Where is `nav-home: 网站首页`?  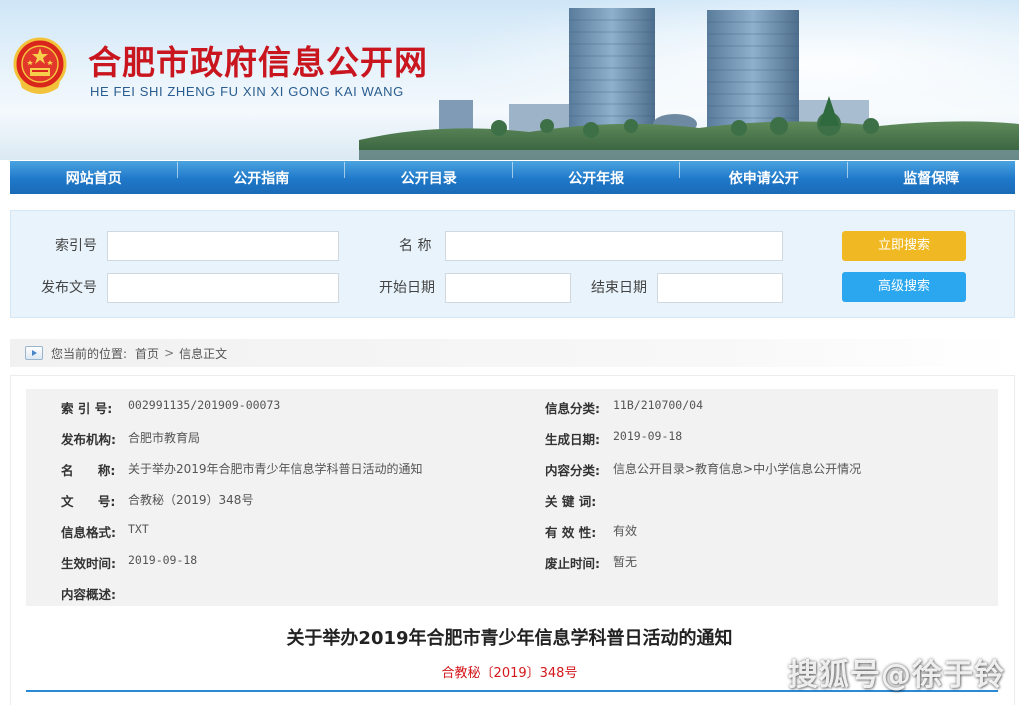 nav-home: 网站首页 is located at coordinates (94, 174).